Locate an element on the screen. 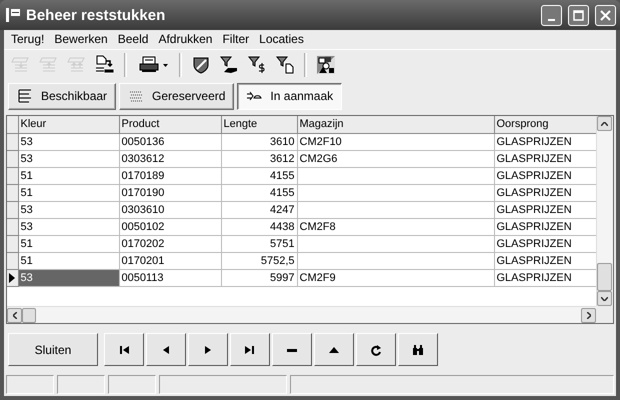 This screenshot has width=620, height=400. first-record-icon is located at coordinates (124, 350).